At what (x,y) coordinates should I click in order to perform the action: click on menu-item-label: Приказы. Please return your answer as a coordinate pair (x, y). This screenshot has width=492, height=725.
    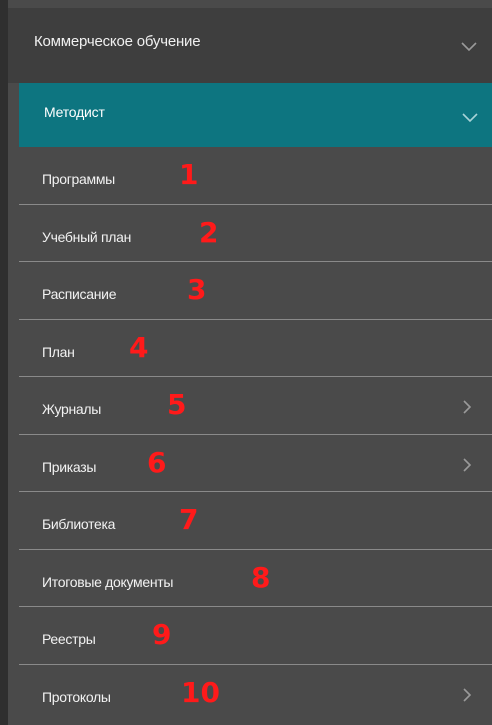
    Looking at the image, I should click on (69, 466).